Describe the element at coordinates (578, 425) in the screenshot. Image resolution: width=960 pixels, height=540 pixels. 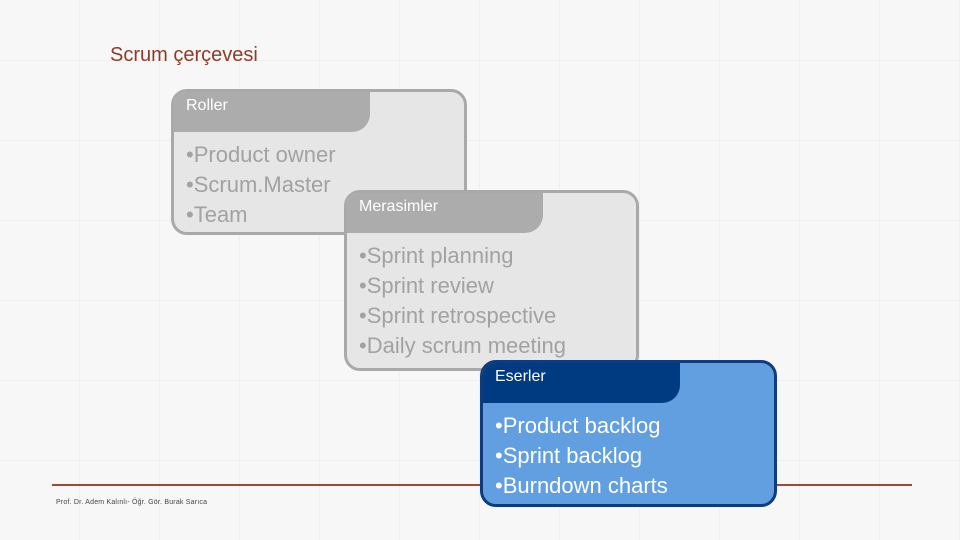
I see `list-item: •Product backlog` at that location.